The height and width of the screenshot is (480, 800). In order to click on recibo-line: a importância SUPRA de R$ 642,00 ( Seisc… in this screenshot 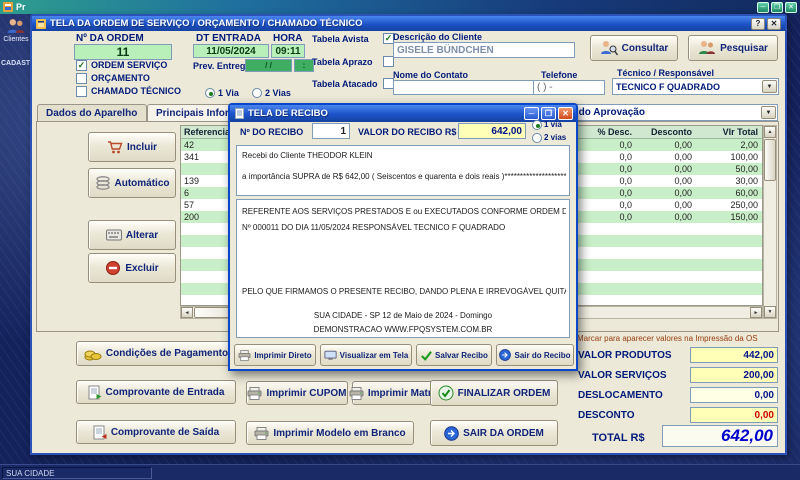, I will do `click(404, 176)`.